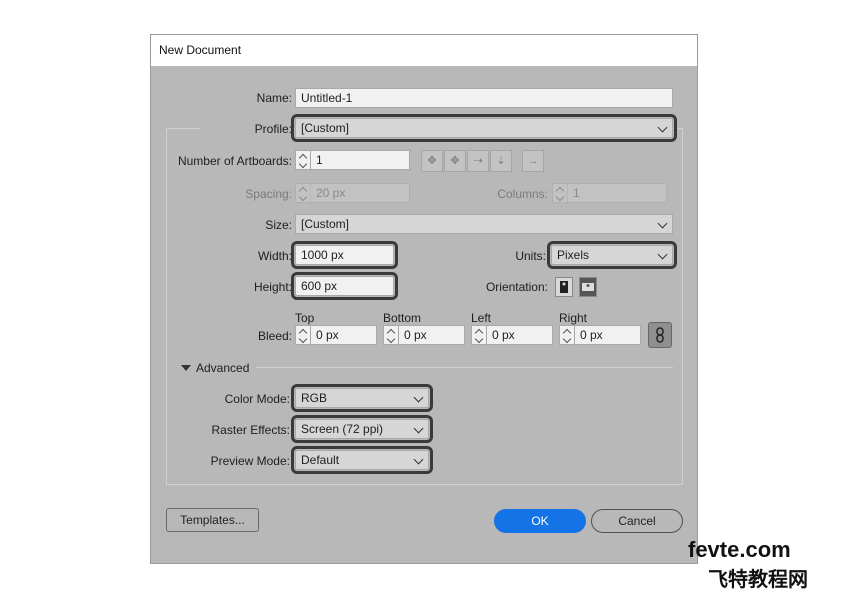  Describe the element at coordinates (186, 368) in the screenshot. I see `triangle-down-icon` at that location.